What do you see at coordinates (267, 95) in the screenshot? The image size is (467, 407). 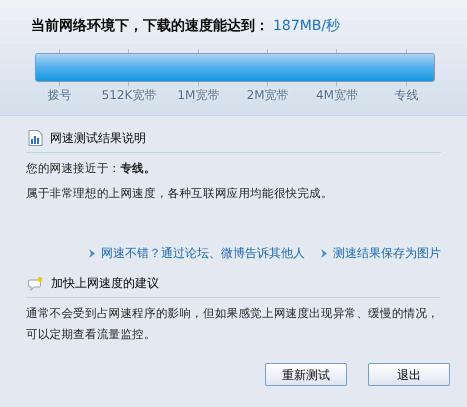 I see `scale-label: 2M宽带` at bounding box center [267, 95].